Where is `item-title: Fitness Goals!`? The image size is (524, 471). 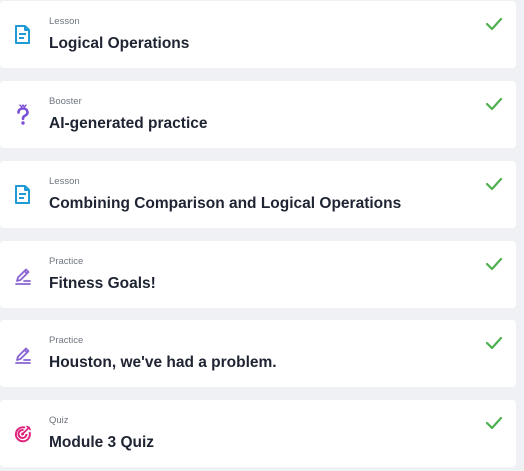 item-title: Fitness Goals! is located at coordinates (102, 284).